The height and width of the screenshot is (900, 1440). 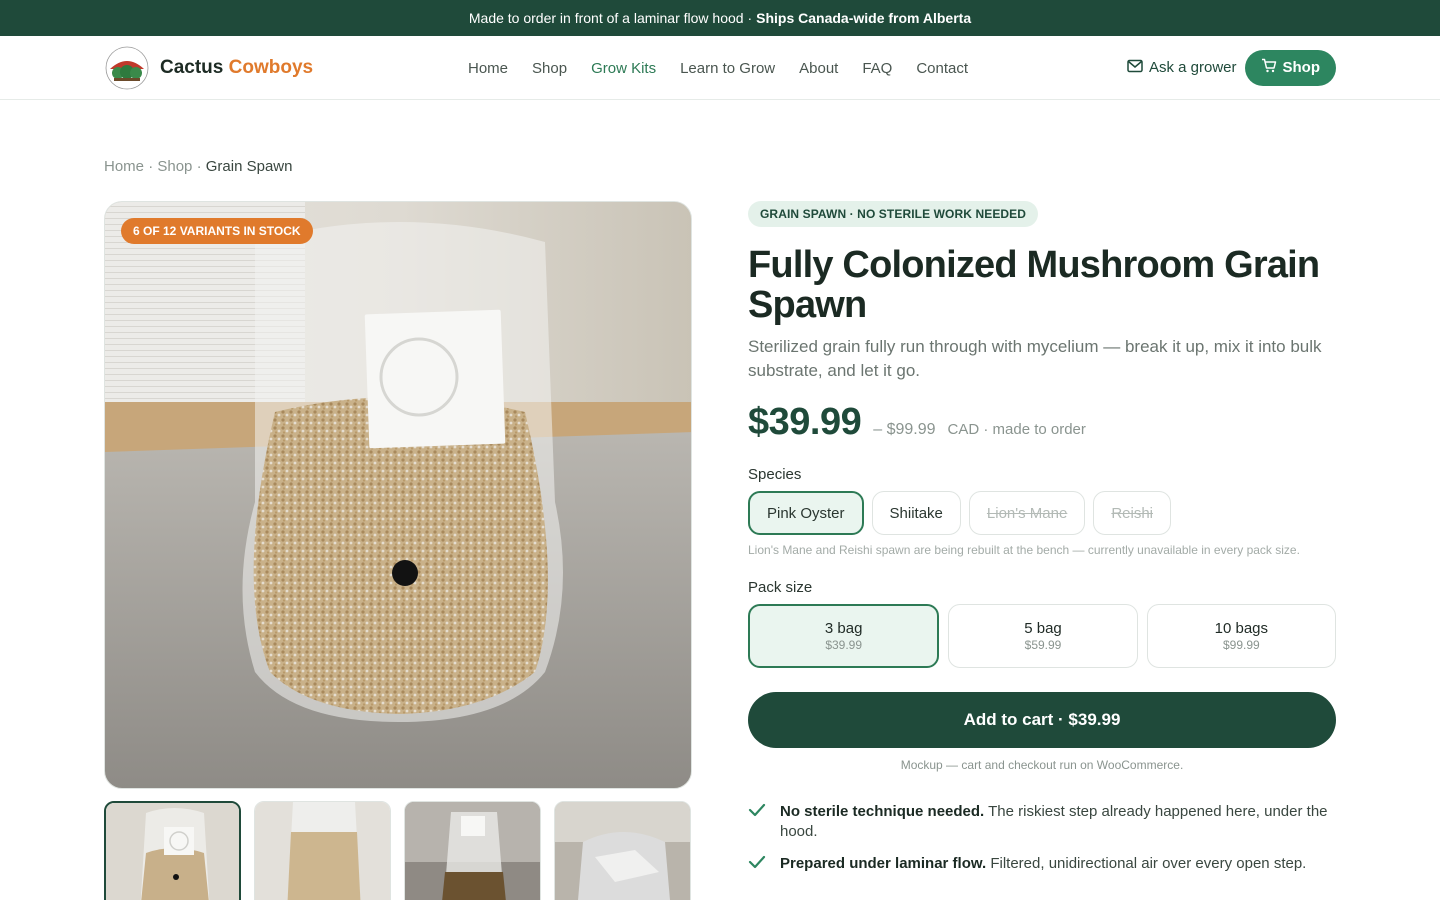 I want to click on shop-button-label: Shop, so click(x=1301, y=67).